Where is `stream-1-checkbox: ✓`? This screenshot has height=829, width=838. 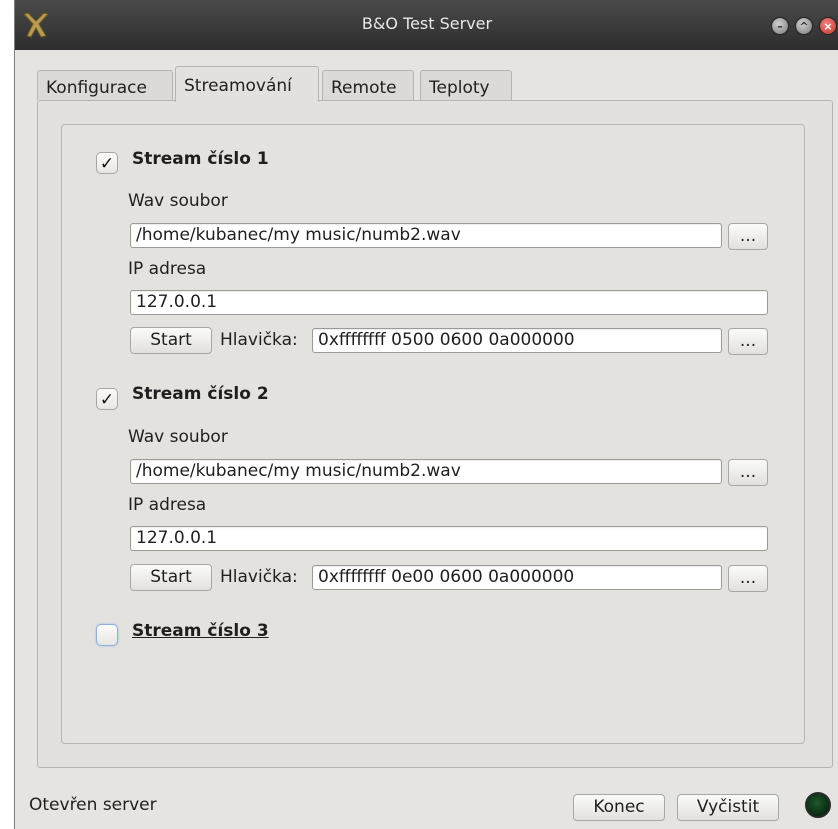 stream-1-checkbox: ✓ is located at coordinates (107, 163).